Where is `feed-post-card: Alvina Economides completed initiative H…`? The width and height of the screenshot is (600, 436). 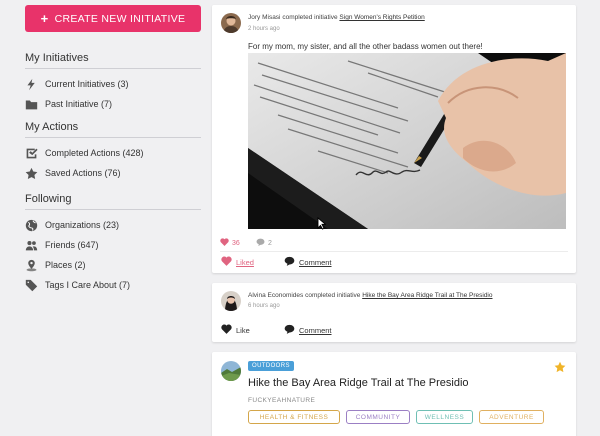 feed-post-card: Alvina Economides completed initiative H… is located at coordinates (394, 312).